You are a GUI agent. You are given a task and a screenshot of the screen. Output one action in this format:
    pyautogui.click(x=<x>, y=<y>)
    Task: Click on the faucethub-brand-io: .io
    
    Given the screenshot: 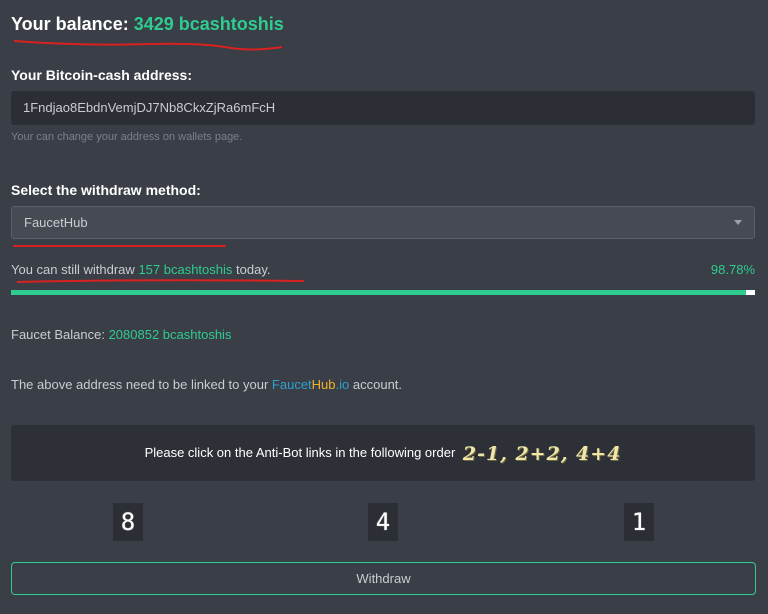 What is the action you would take?
    pyautogui.click(x=342, y=384)
    